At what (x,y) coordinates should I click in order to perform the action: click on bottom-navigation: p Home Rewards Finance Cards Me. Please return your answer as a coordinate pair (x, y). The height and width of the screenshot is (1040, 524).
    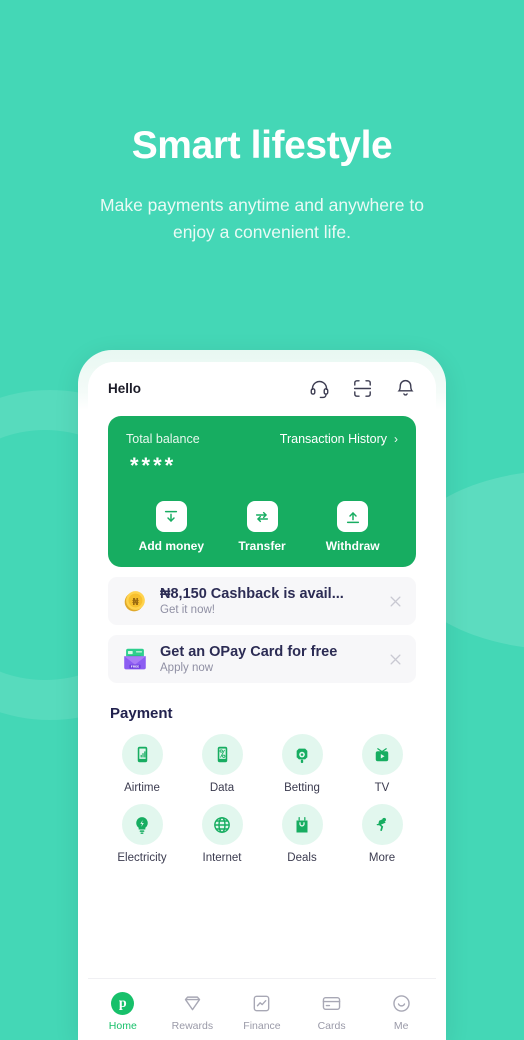
    Looking at the image, I should click on (262, 1009).